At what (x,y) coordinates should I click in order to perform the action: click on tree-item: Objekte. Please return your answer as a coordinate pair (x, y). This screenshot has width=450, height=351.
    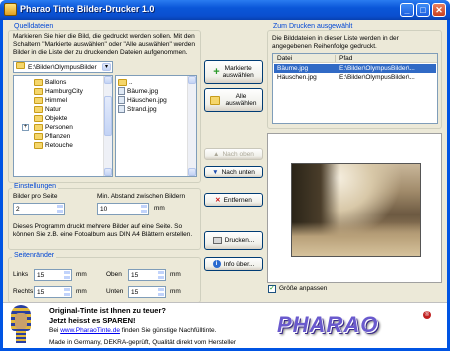
    Looking at the image, I should click on (60, 118).